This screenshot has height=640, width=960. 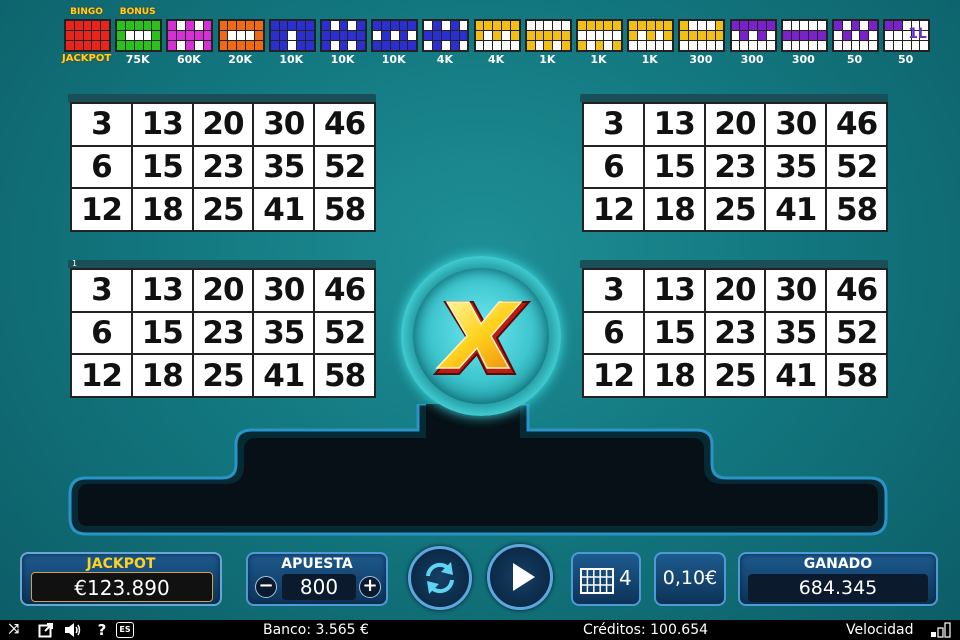 What do you see at coordinates (496, 59) in the screenshot?
I see `pattern-prize: 4K` at bounding box center [496, 59].